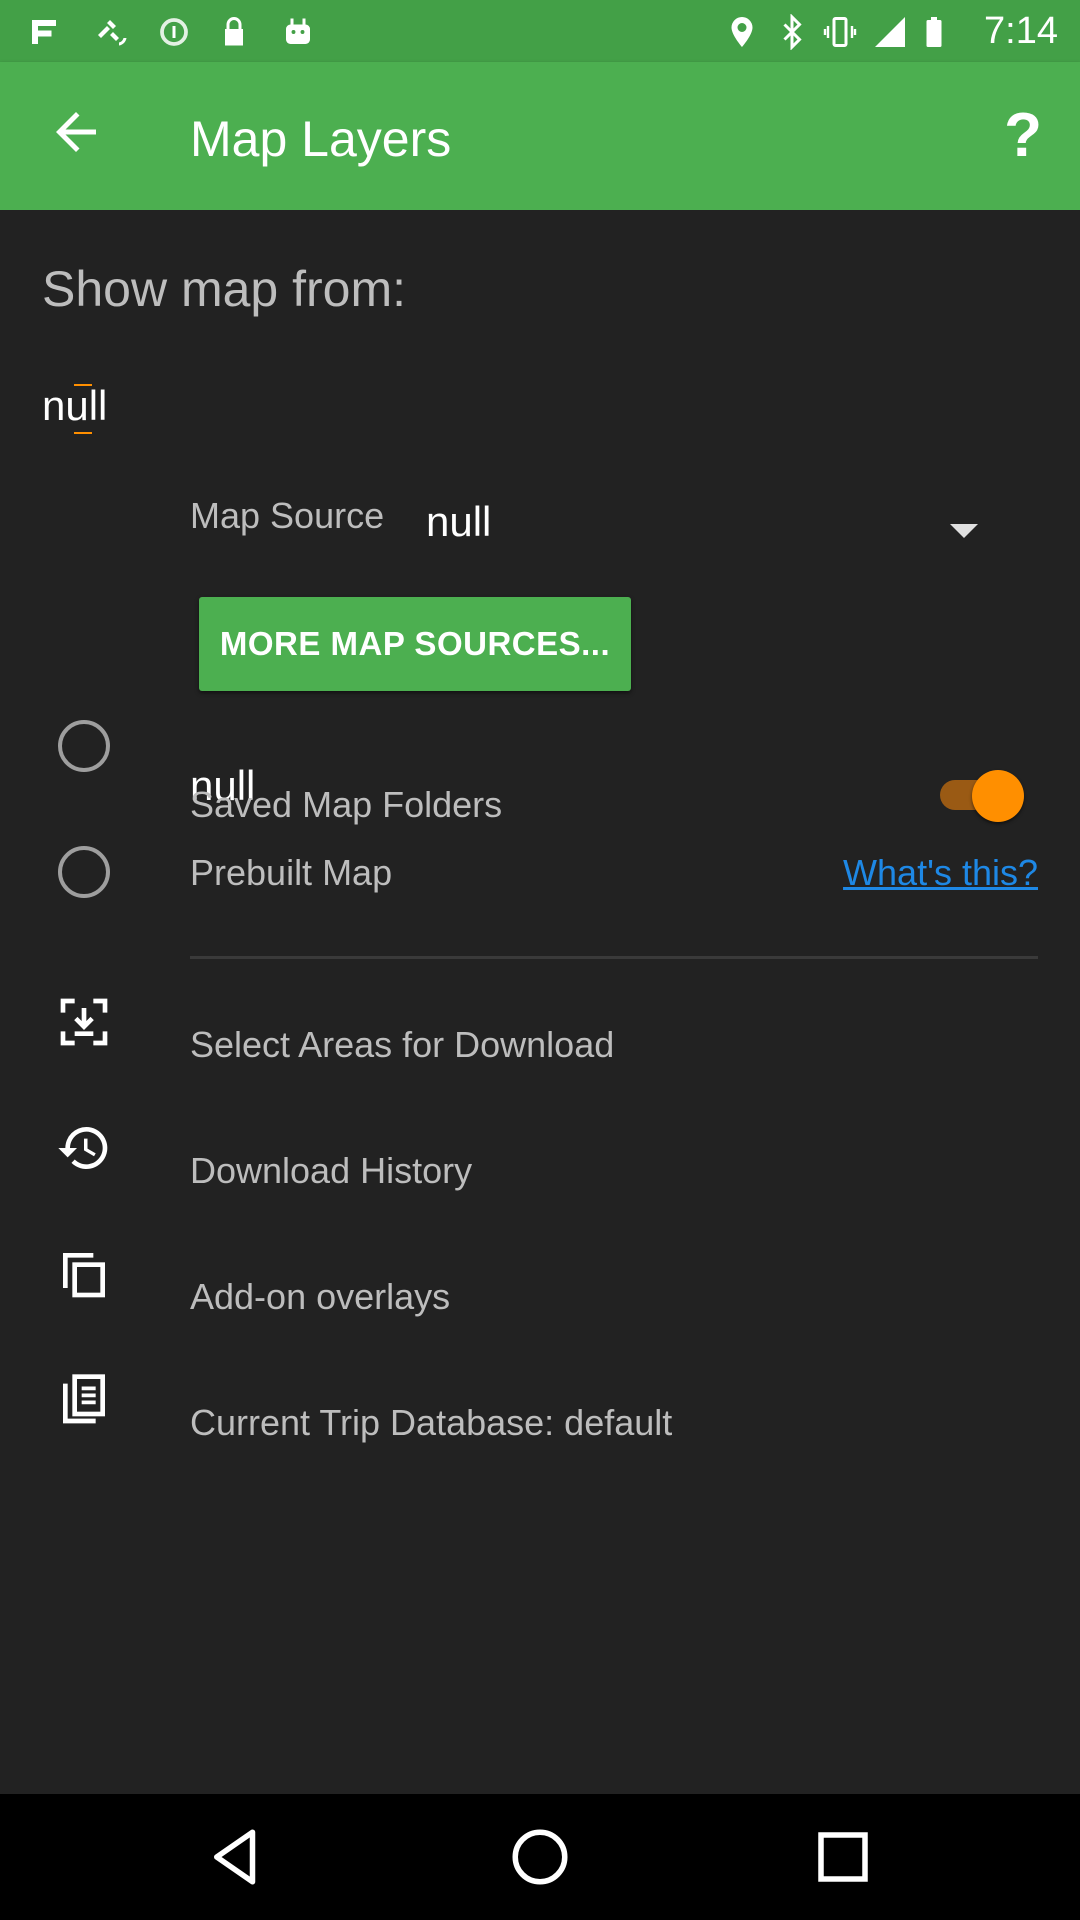 The height and width of the screenshot is (1920, 1080). Describe the element at coordinates (1023, 135) in the screenshot. I see `help-button: ?` at that location.